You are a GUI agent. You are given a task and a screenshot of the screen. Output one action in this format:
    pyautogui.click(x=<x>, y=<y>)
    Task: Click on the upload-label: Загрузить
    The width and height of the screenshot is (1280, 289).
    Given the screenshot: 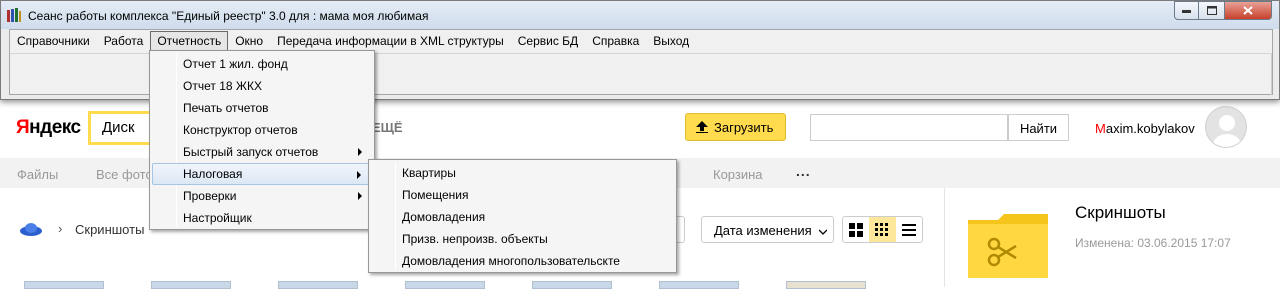 What is the action you would take?
    pyautogui.click(x=744, y=127)
    